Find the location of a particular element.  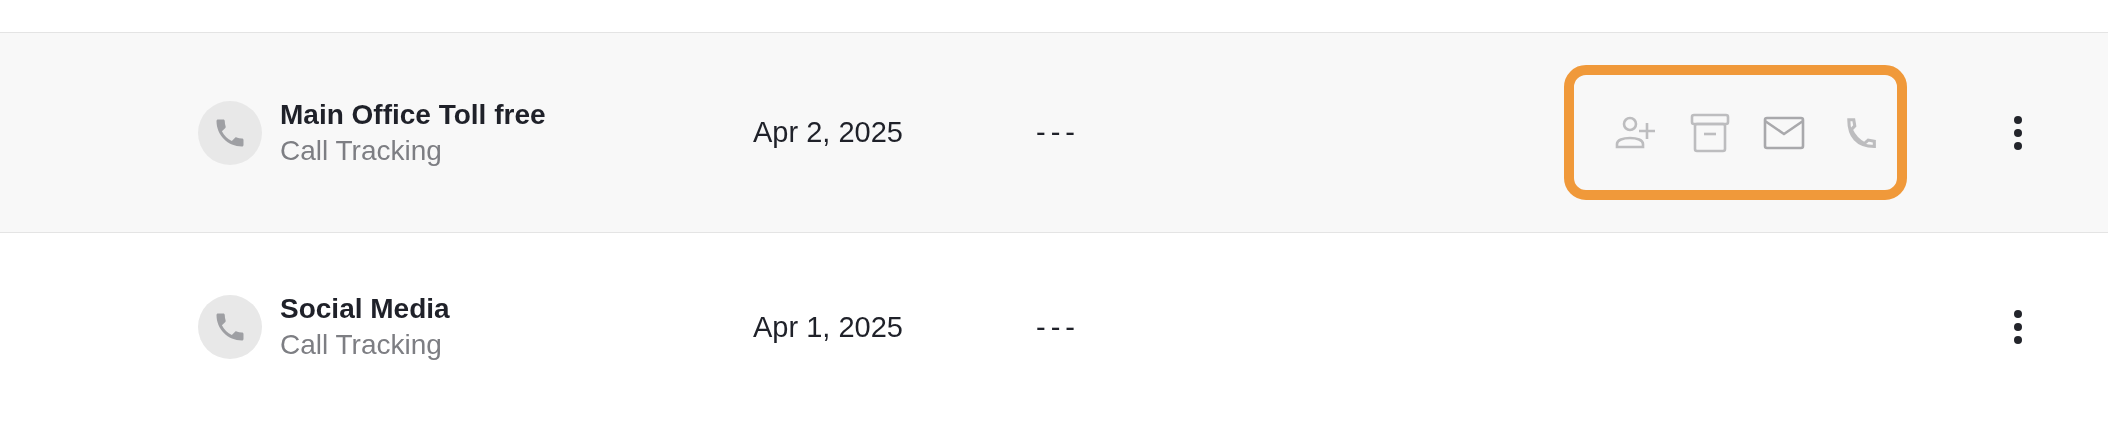

contact-name: Social Media is located at coordinates (365, 309).